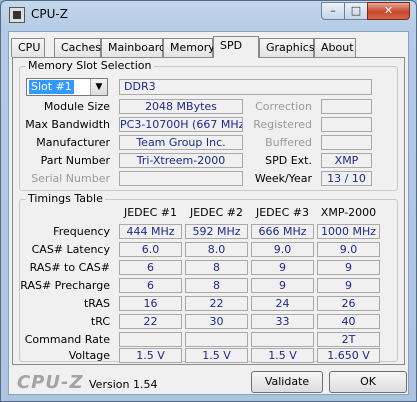 Image resolution: width=417 pixels, height=402 pixels. I want to click on timings-title: Timings Table, so click(65, 198).